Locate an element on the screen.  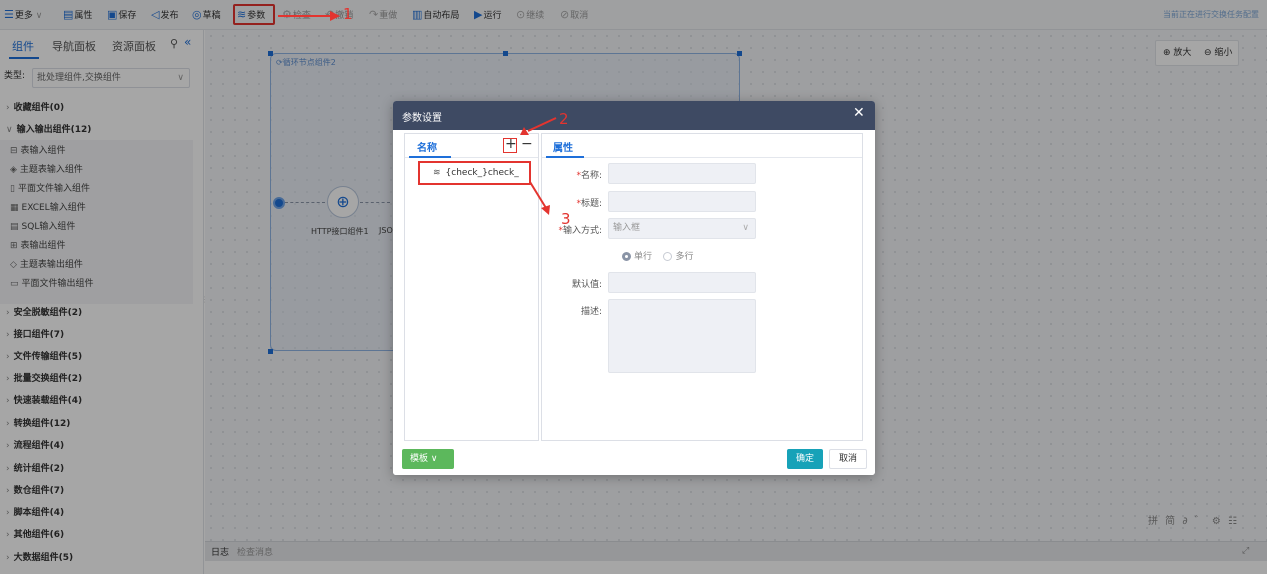
ok-button: 确定 is located at coordinates (805, 459).